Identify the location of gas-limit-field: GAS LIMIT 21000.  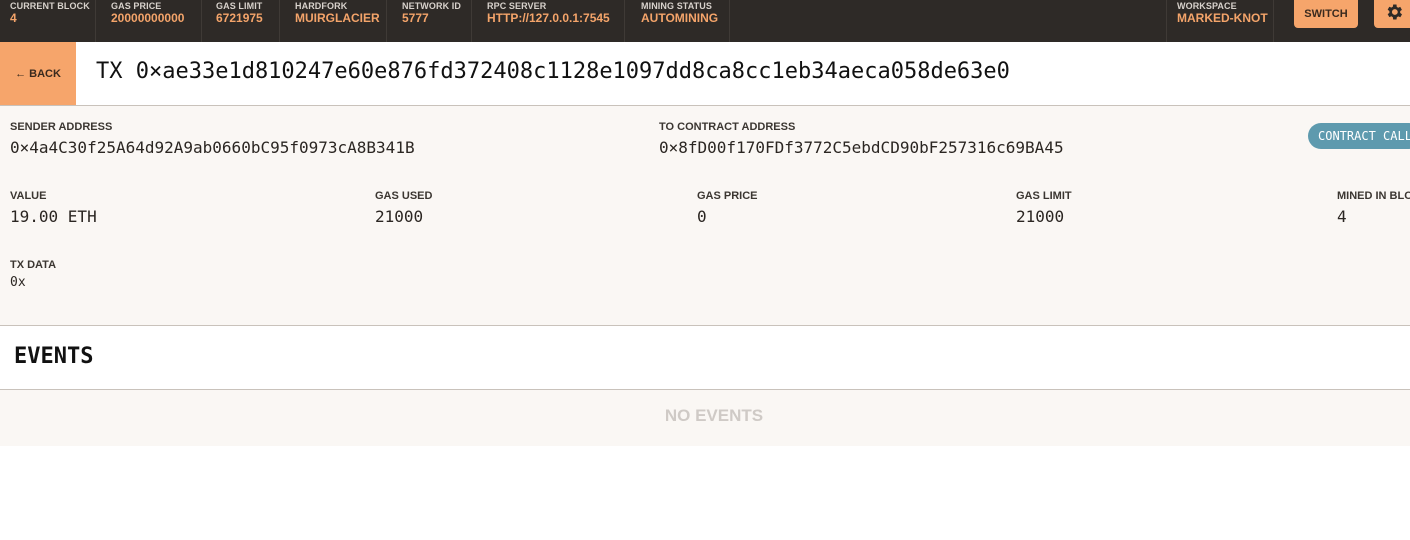
(1044, 208).